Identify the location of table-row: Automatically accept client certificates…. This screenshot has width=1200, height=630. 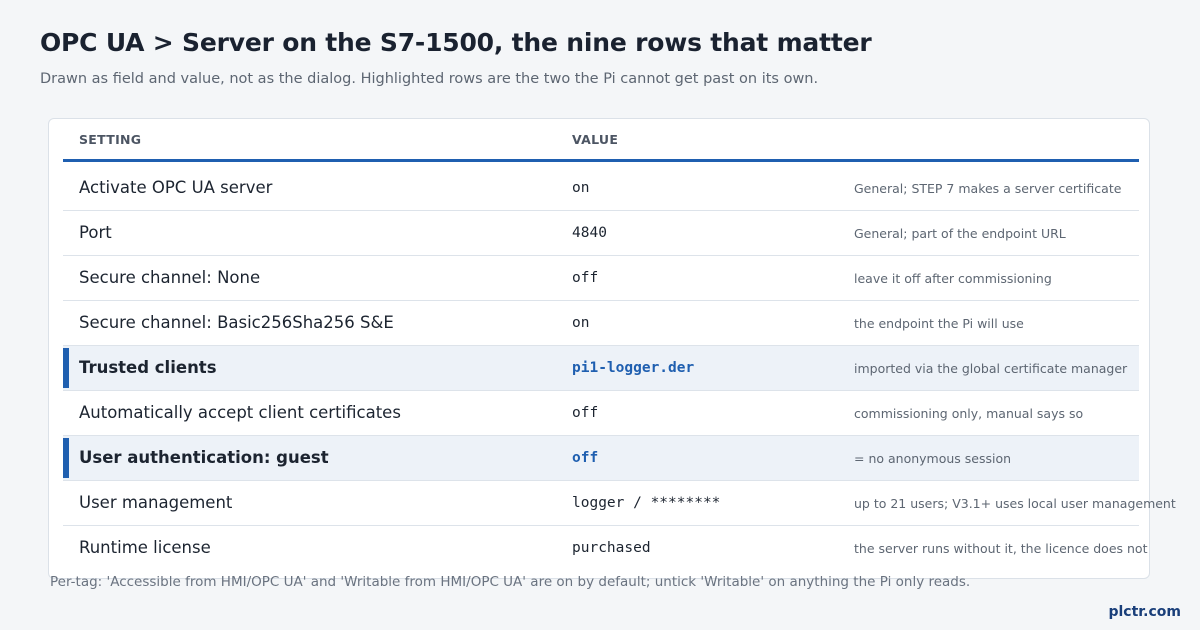
(601, 413).